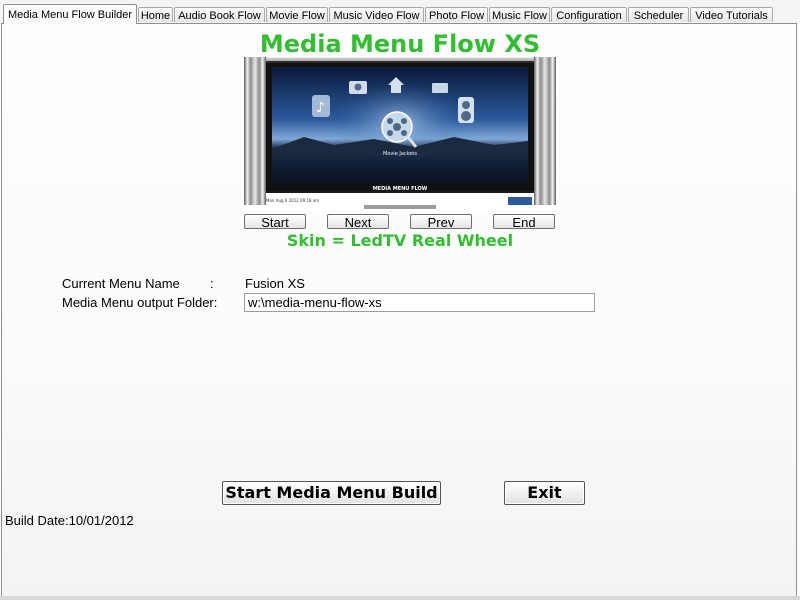 The height and width of the screenshot is (600, 800). Describe the element at coordinates (419, 302) in the screenshot. I see `output-folder-input: w:\media-menu-flow-xs` at that location.